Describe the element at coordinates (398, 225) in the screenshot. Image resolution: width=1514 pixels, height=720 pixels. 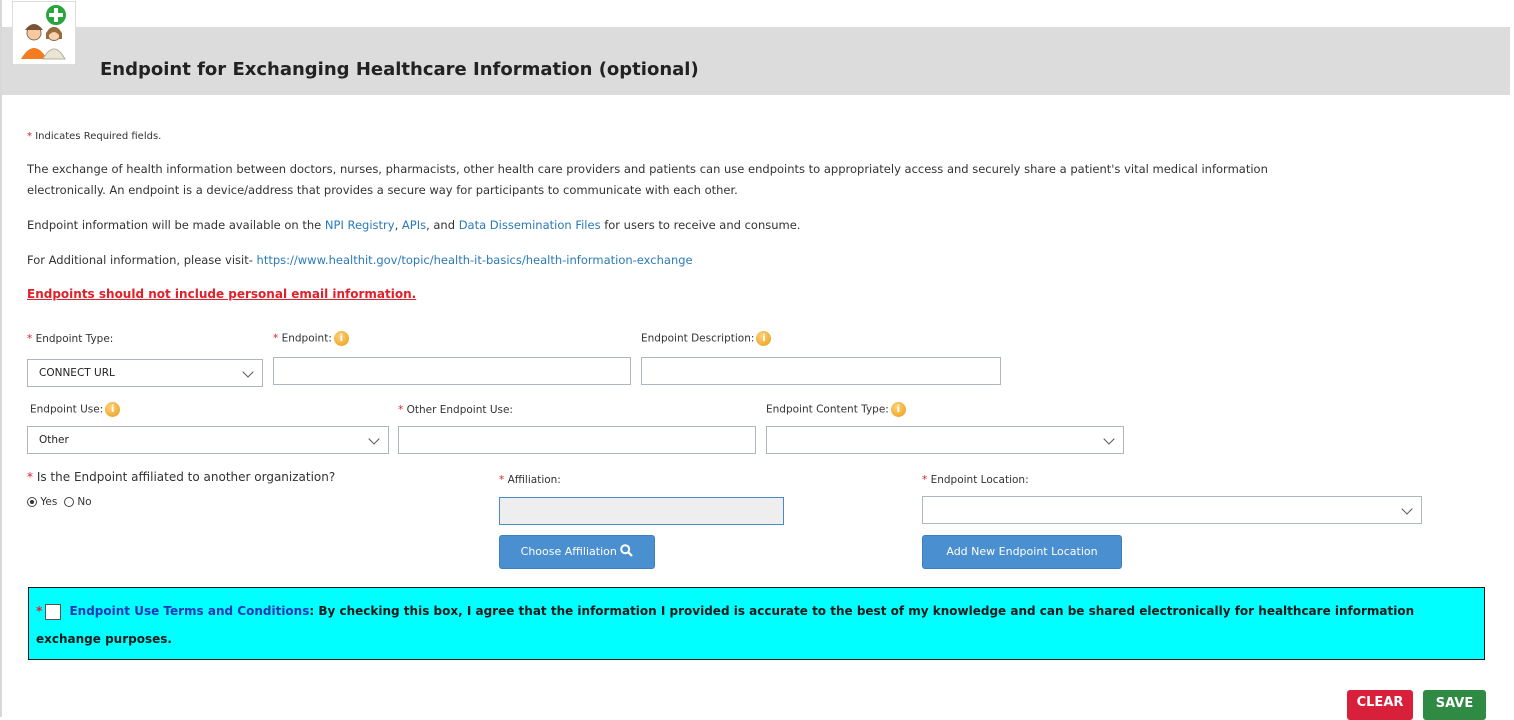
I see `p2-sep-1: ,` at that location.